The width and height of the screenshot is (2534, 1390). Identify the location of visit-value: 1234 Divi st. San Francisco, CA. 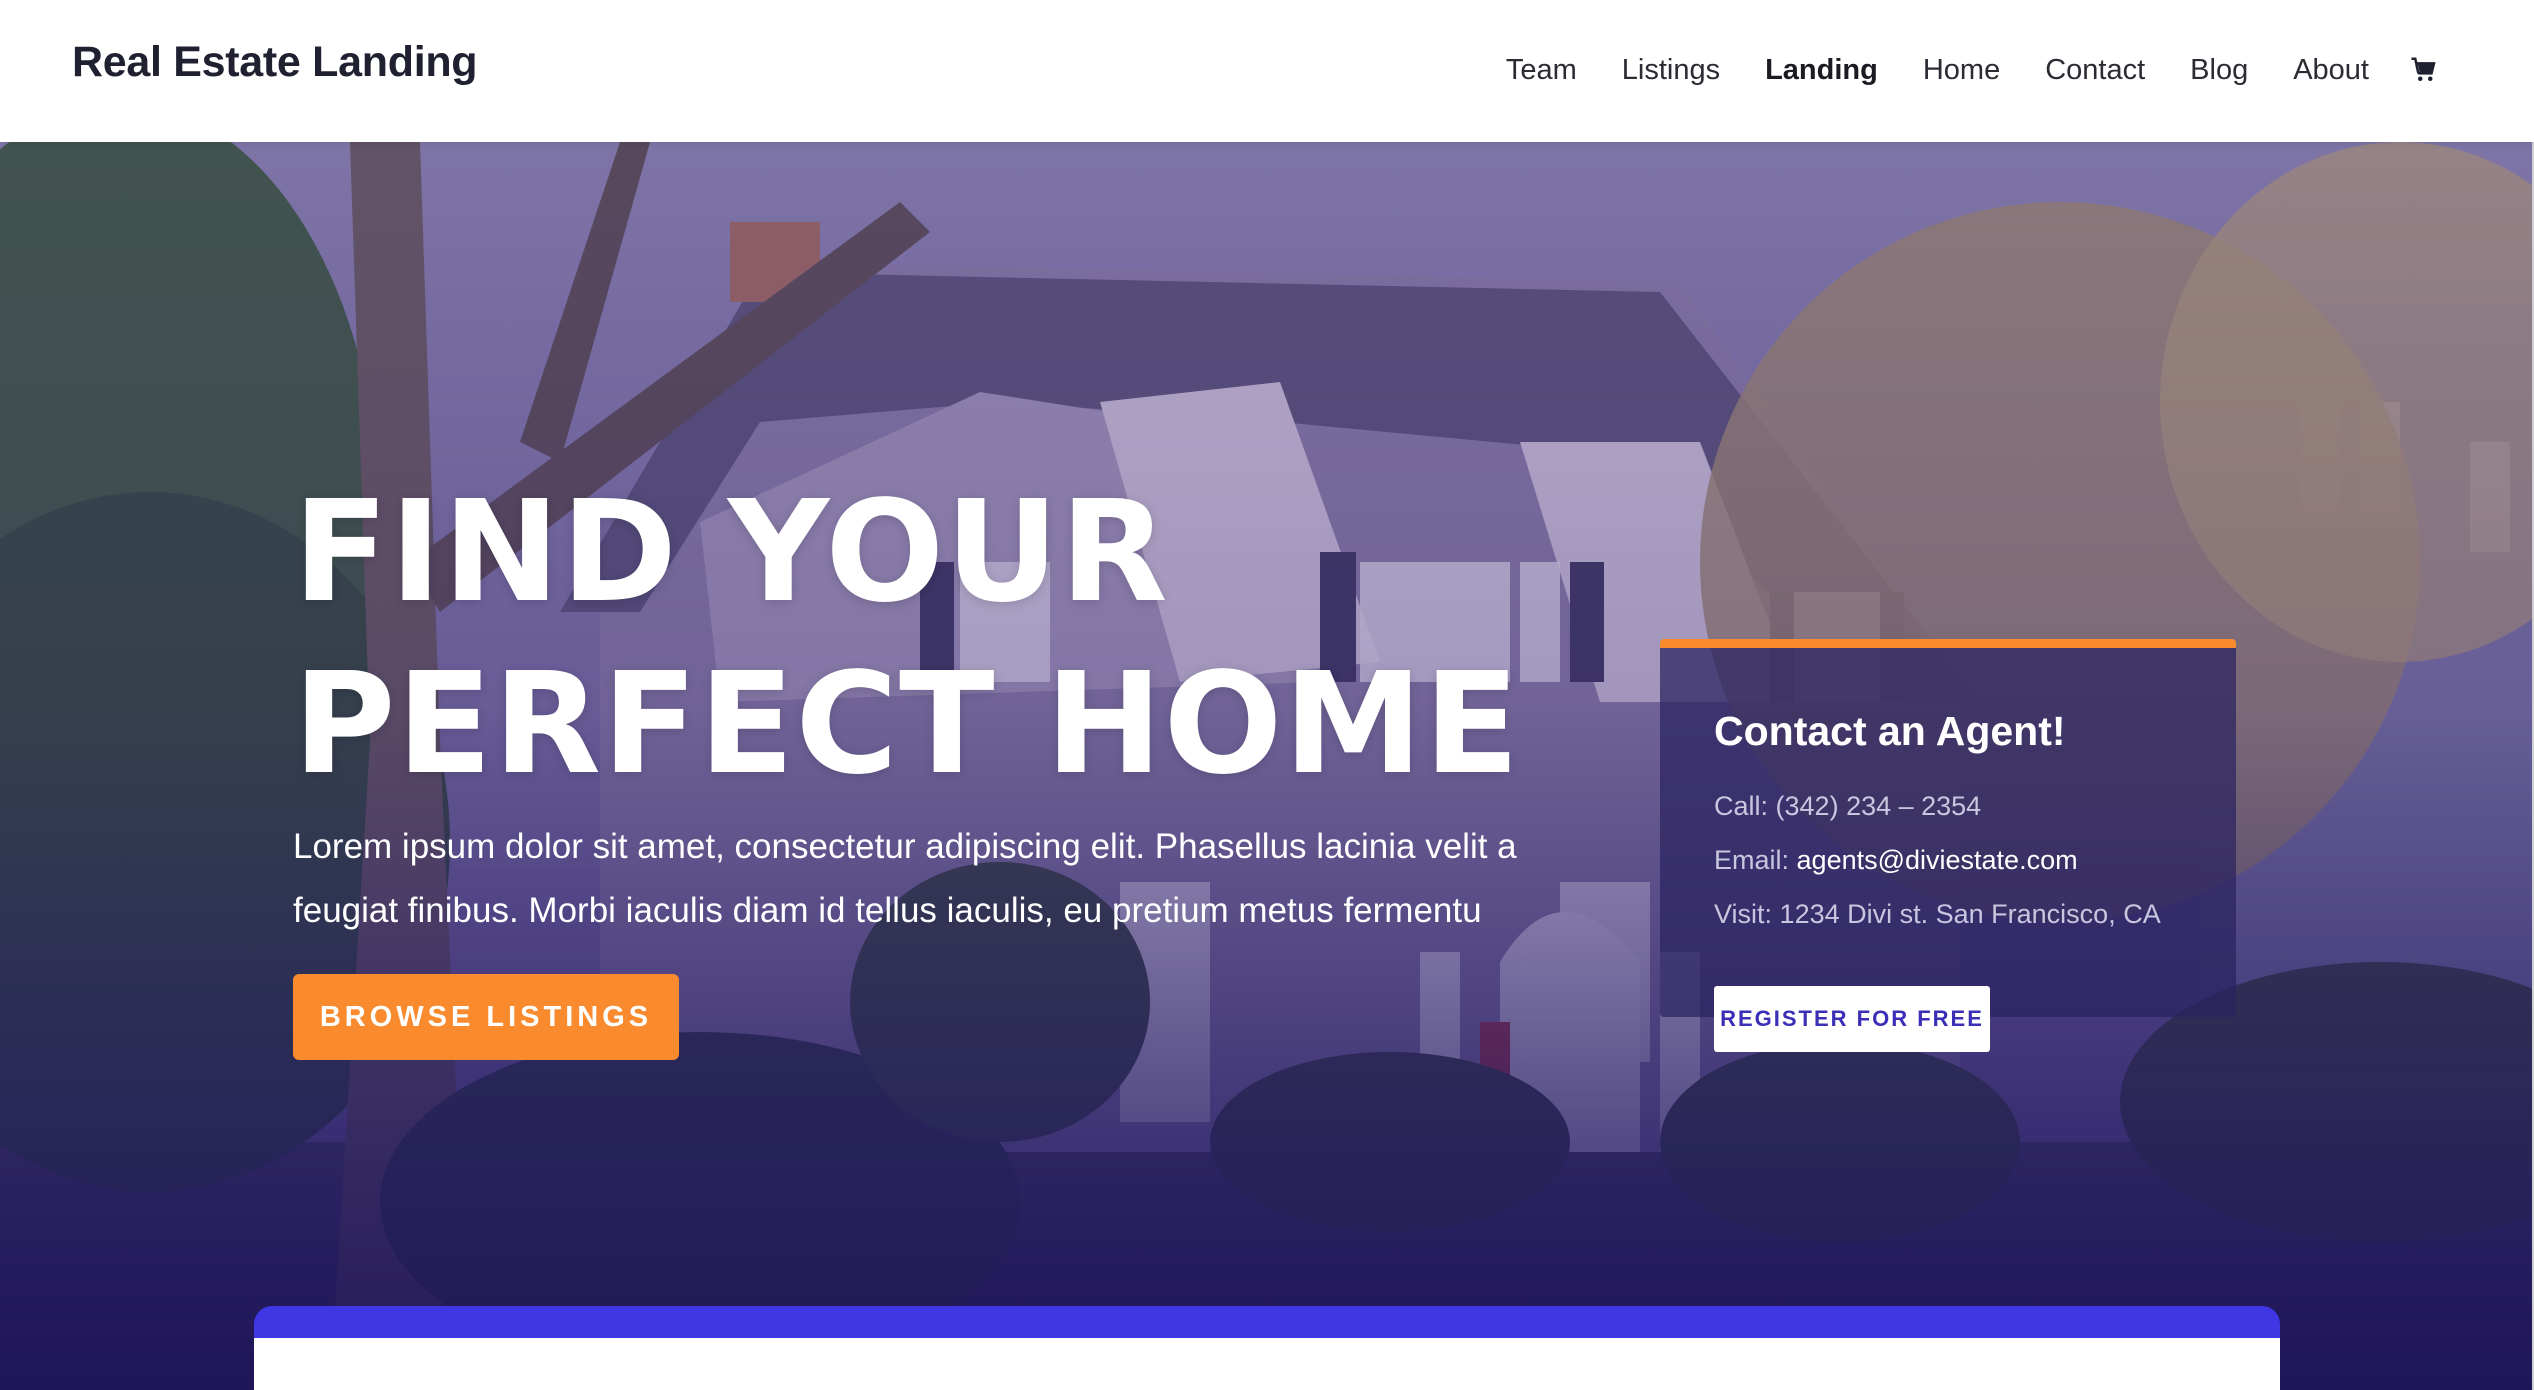
(1970, 914).